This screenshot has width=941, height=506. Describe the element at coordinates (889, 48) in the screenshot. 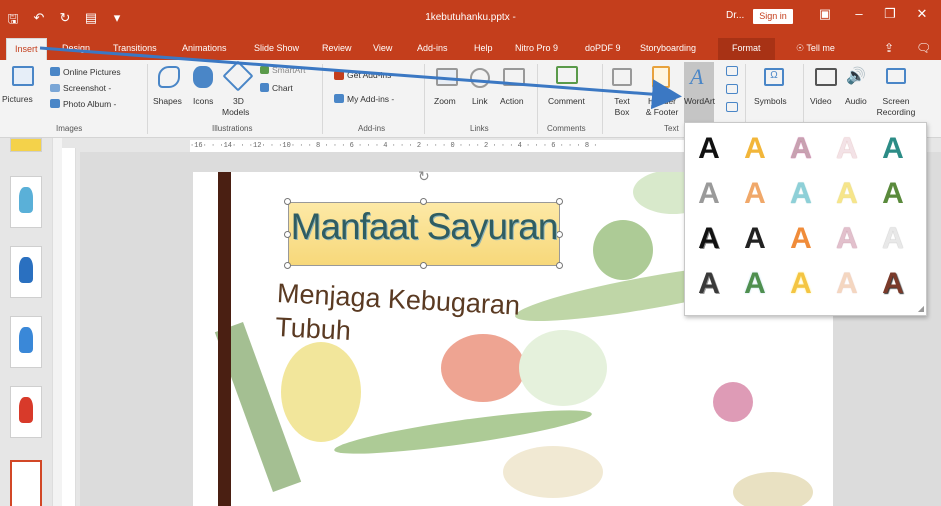

I see `share-icon: ⇪` at that location.